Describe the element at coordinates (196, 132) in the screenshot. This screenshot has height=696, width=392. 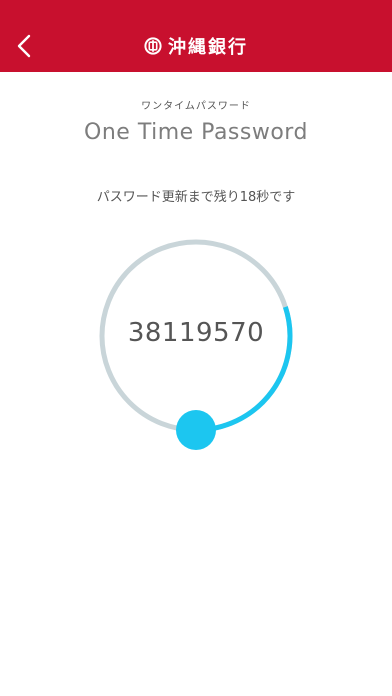
I see `page-title: One Time Password` at that location.